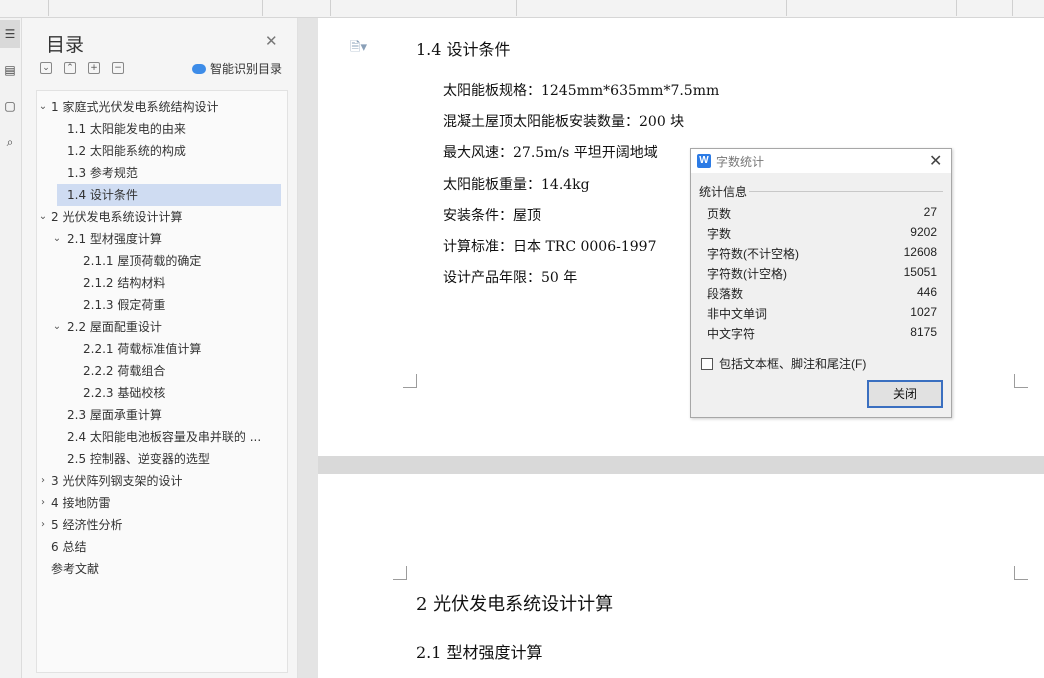  Describe the element at coordinates (163, 525) in the screenshot. I see `outline-item: › 5 经济性分析` at that location.